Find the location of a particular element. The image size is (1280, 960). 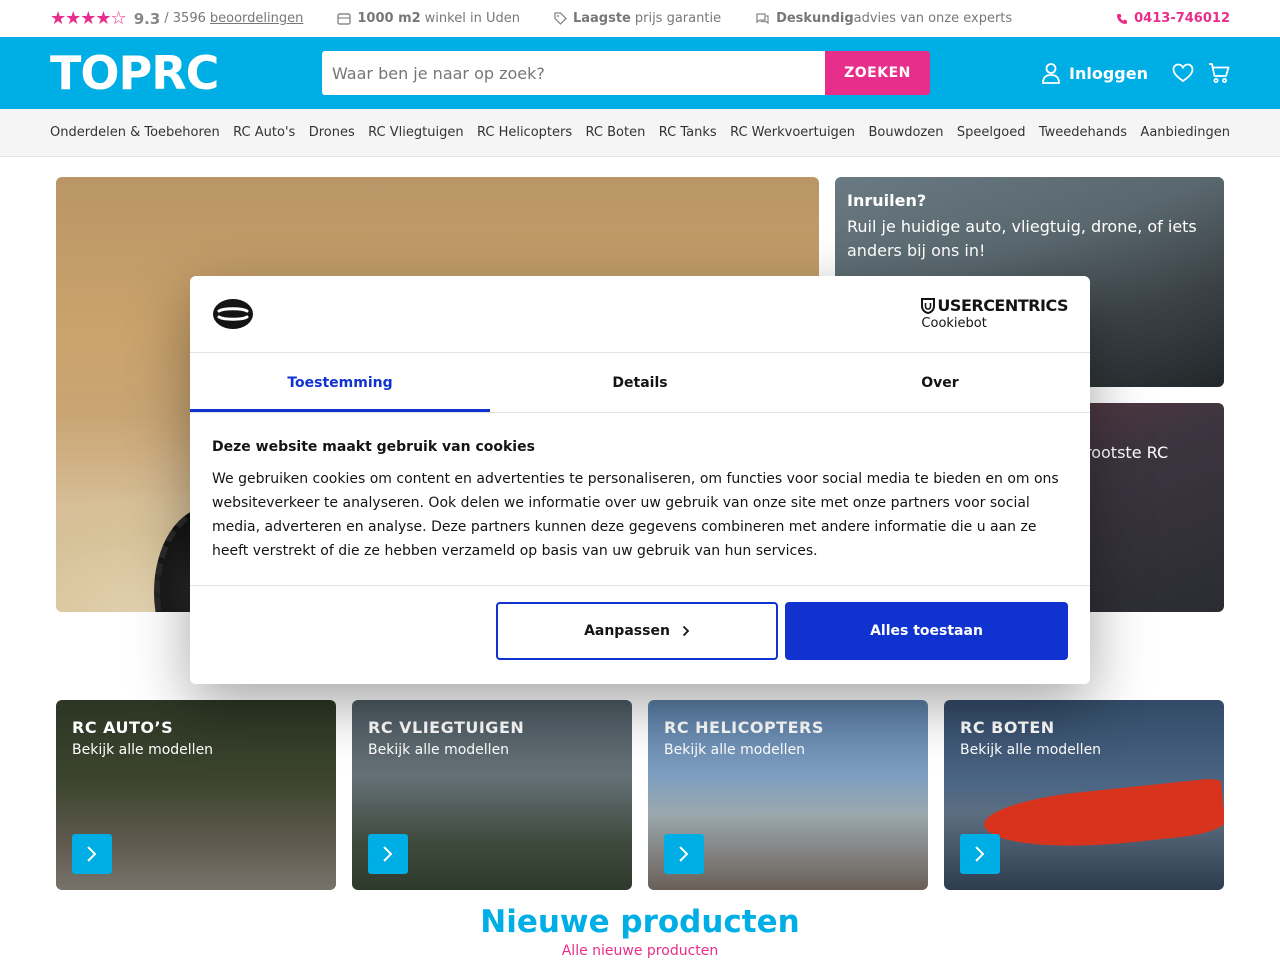

chat-icon is located at coordinates (762, 19).